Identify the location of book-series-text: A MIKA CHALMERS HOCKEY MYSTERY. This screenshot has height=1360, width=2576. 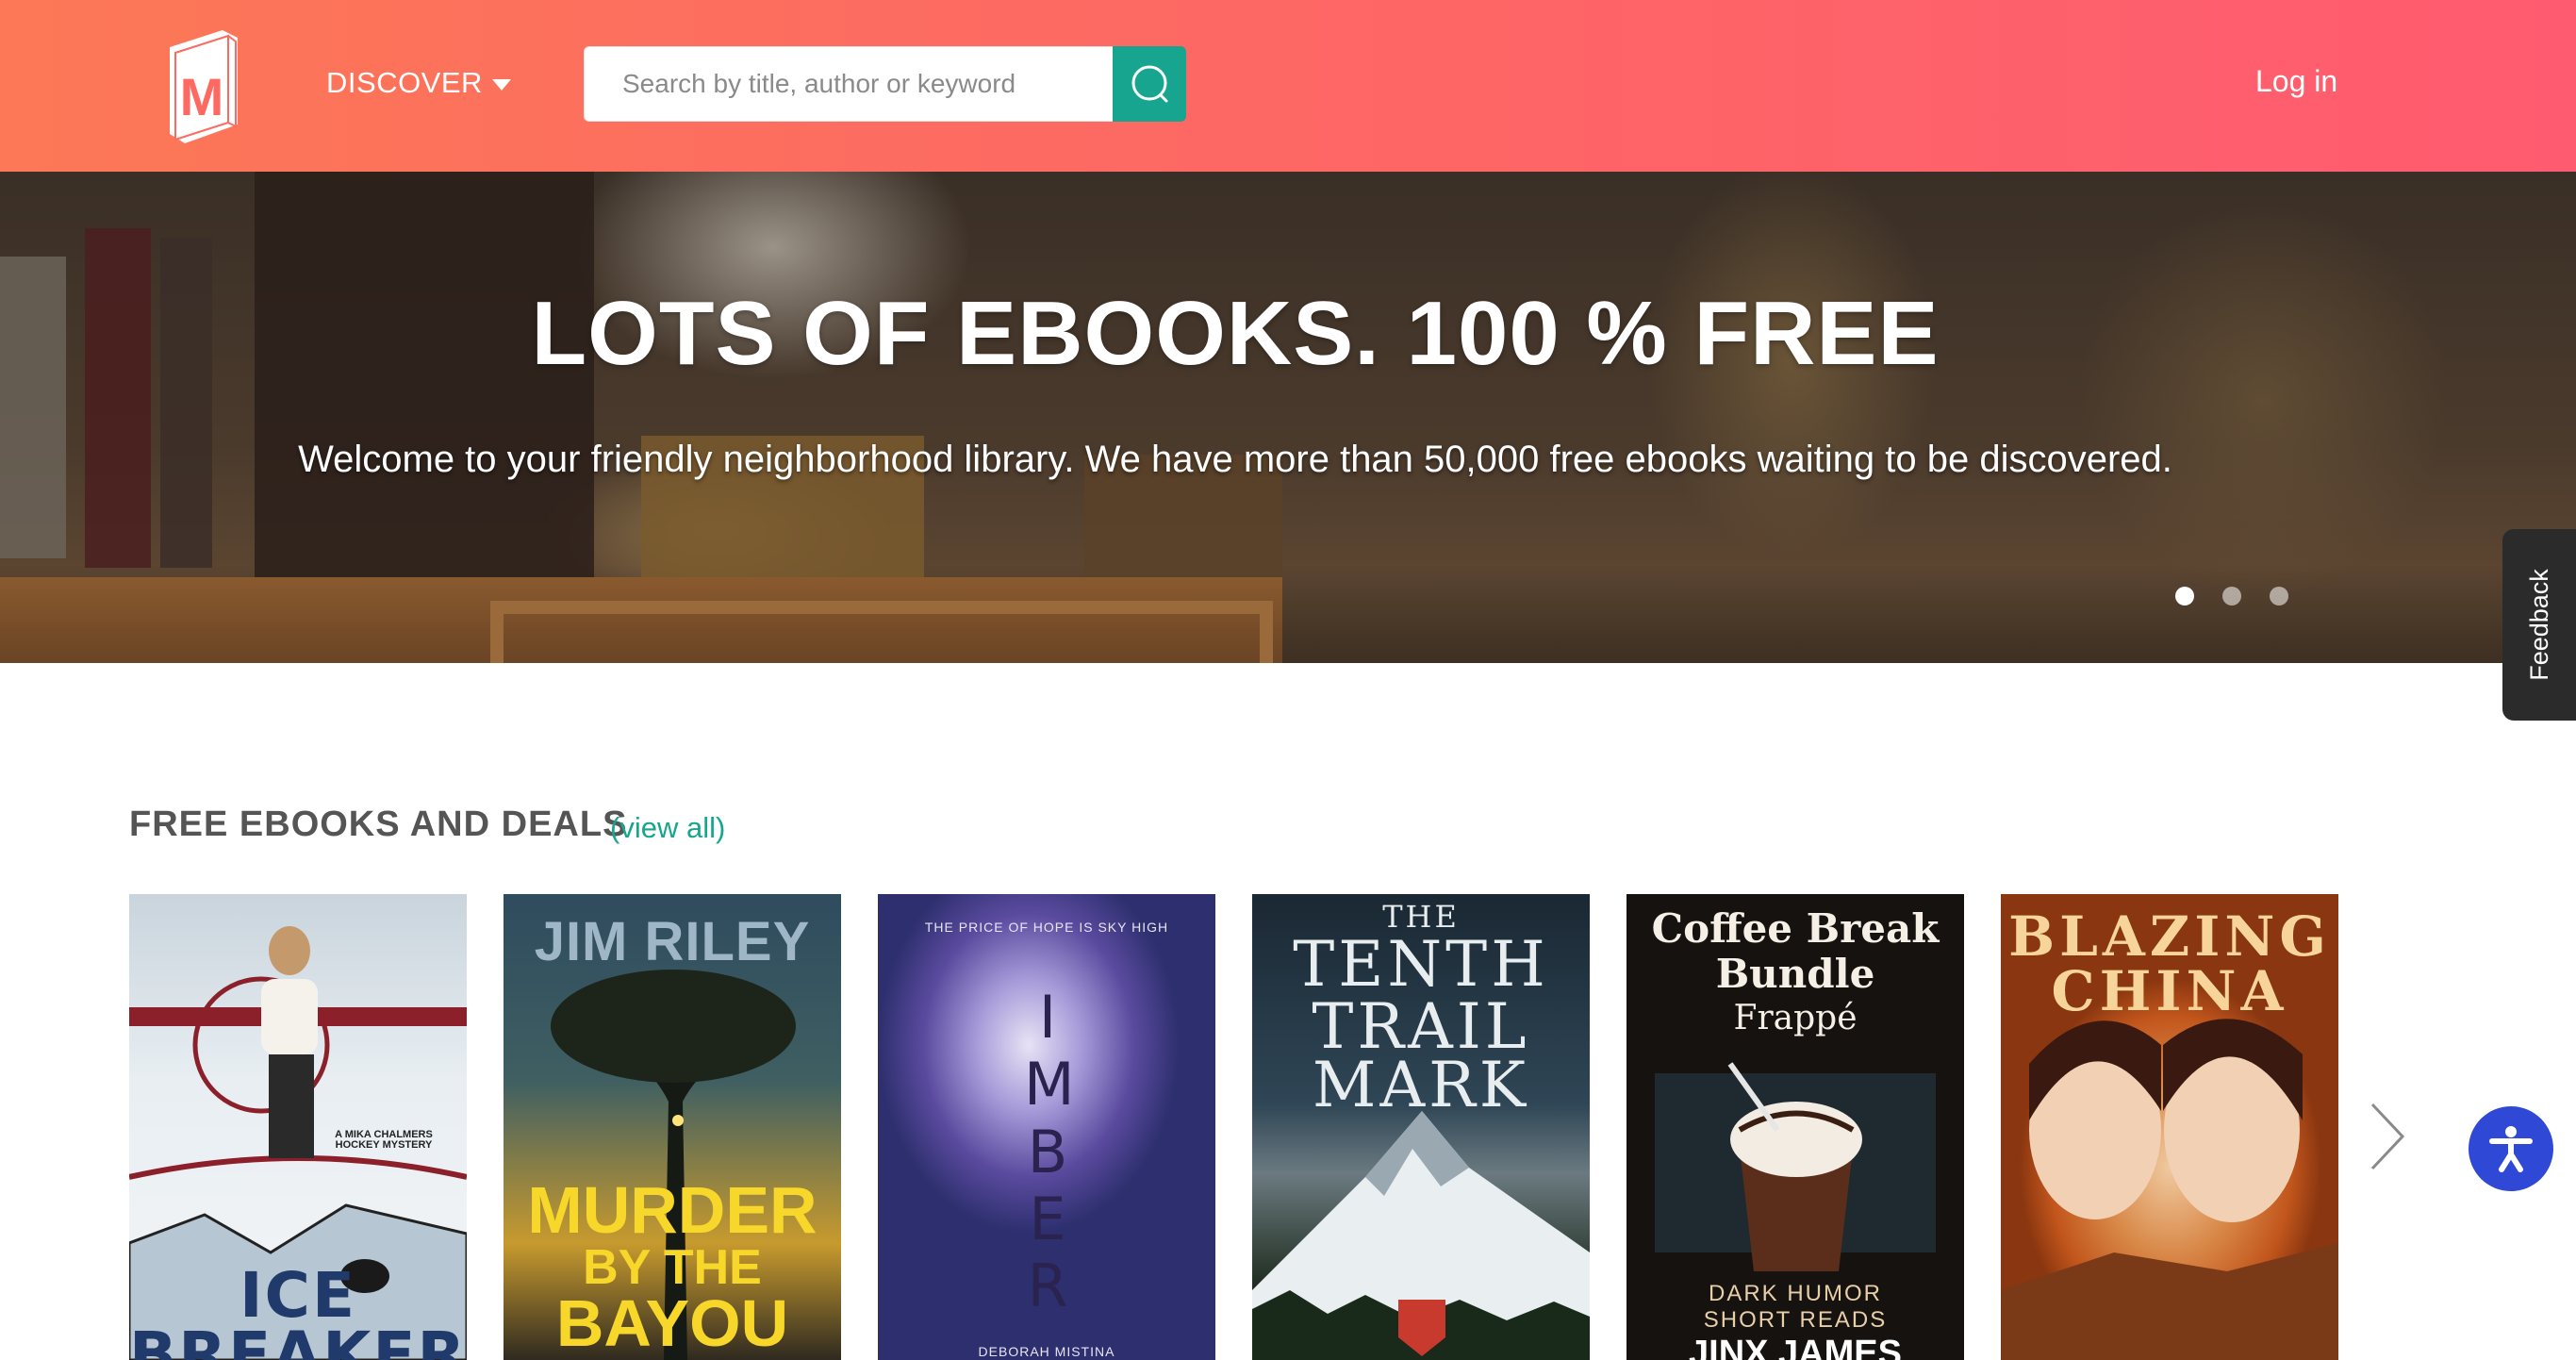
(384, 1140).